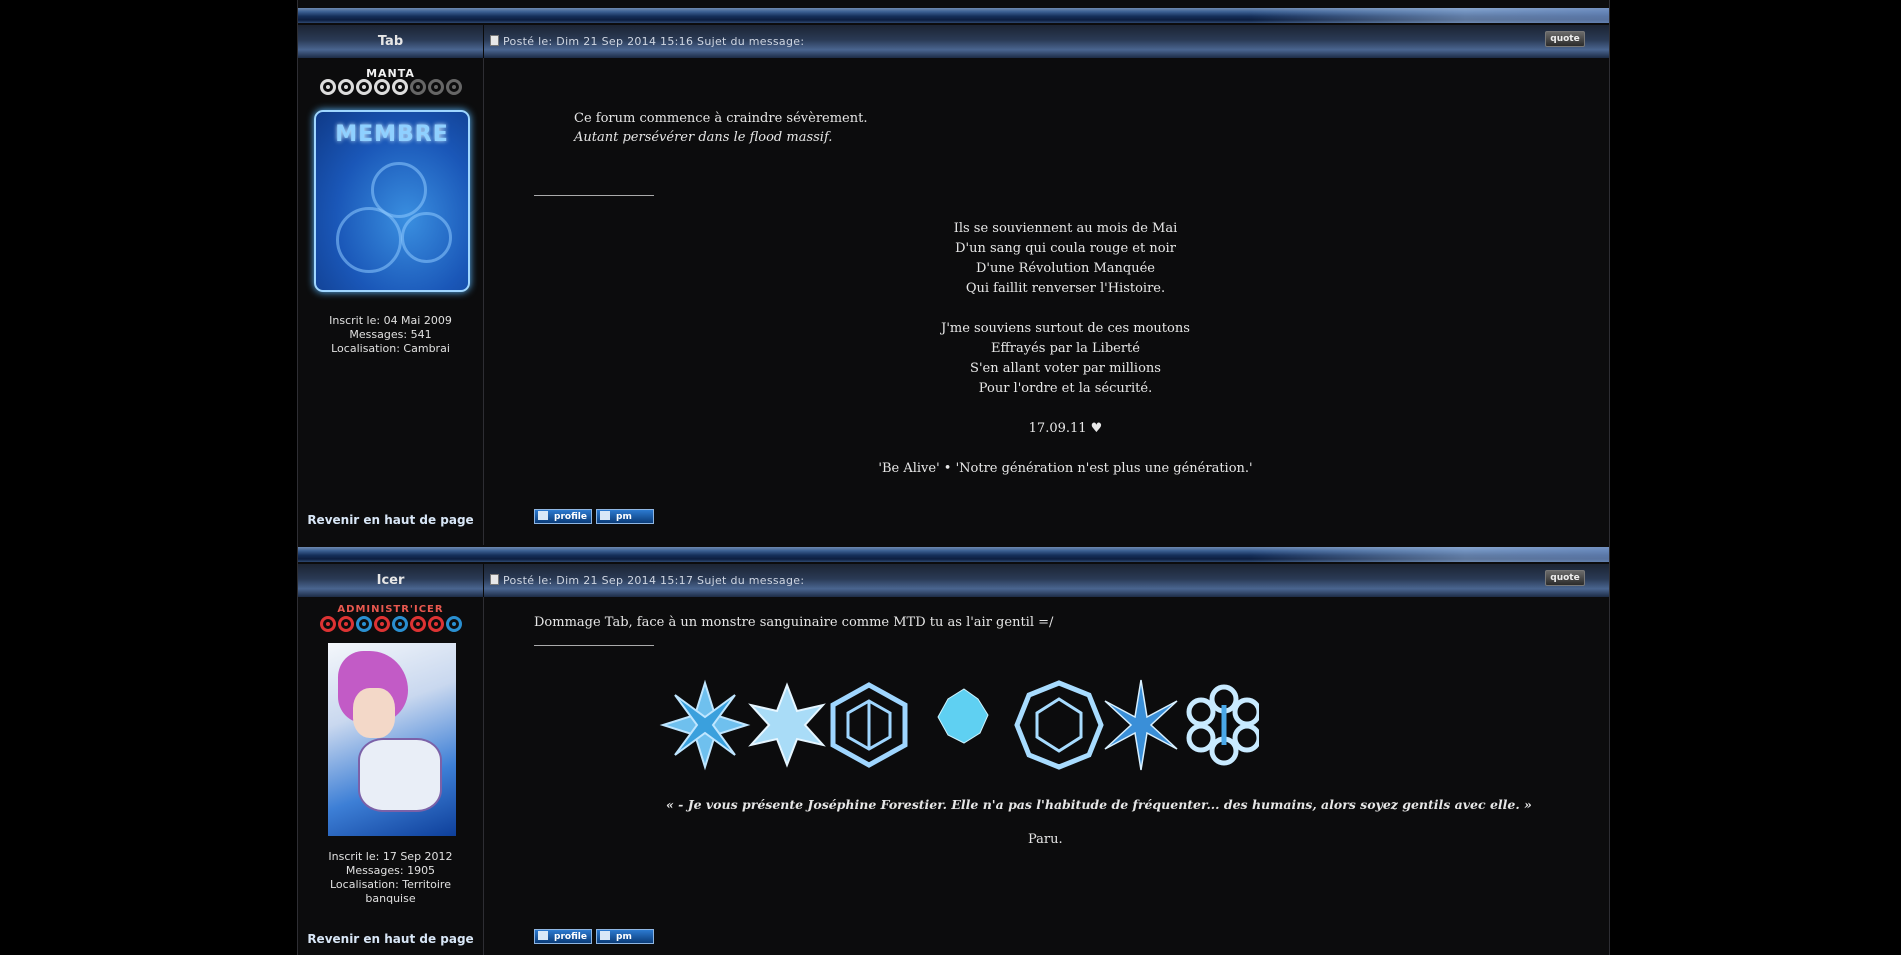  What do you see at coordinates (721, 118) in the screenshot?
I see `post-text-line: Ce forum commence à craindre sévèrement.` at bounding box center [721, 118].